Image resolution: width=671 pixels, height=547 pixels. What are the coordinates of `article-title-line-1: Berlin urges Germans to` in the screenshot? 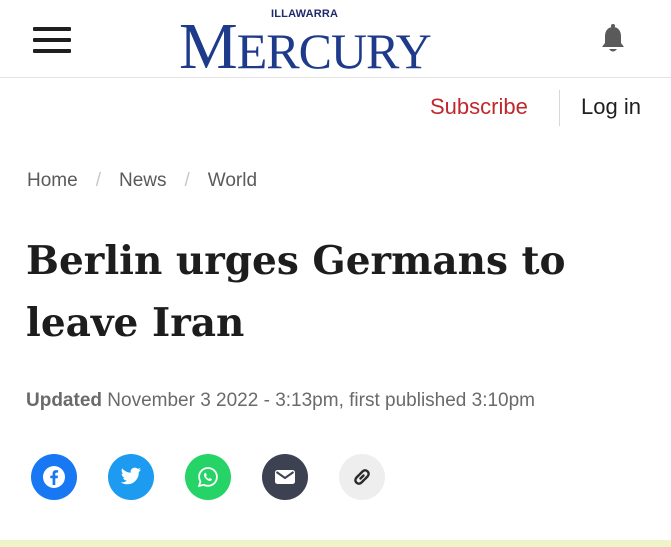 It's located at (296, 261).